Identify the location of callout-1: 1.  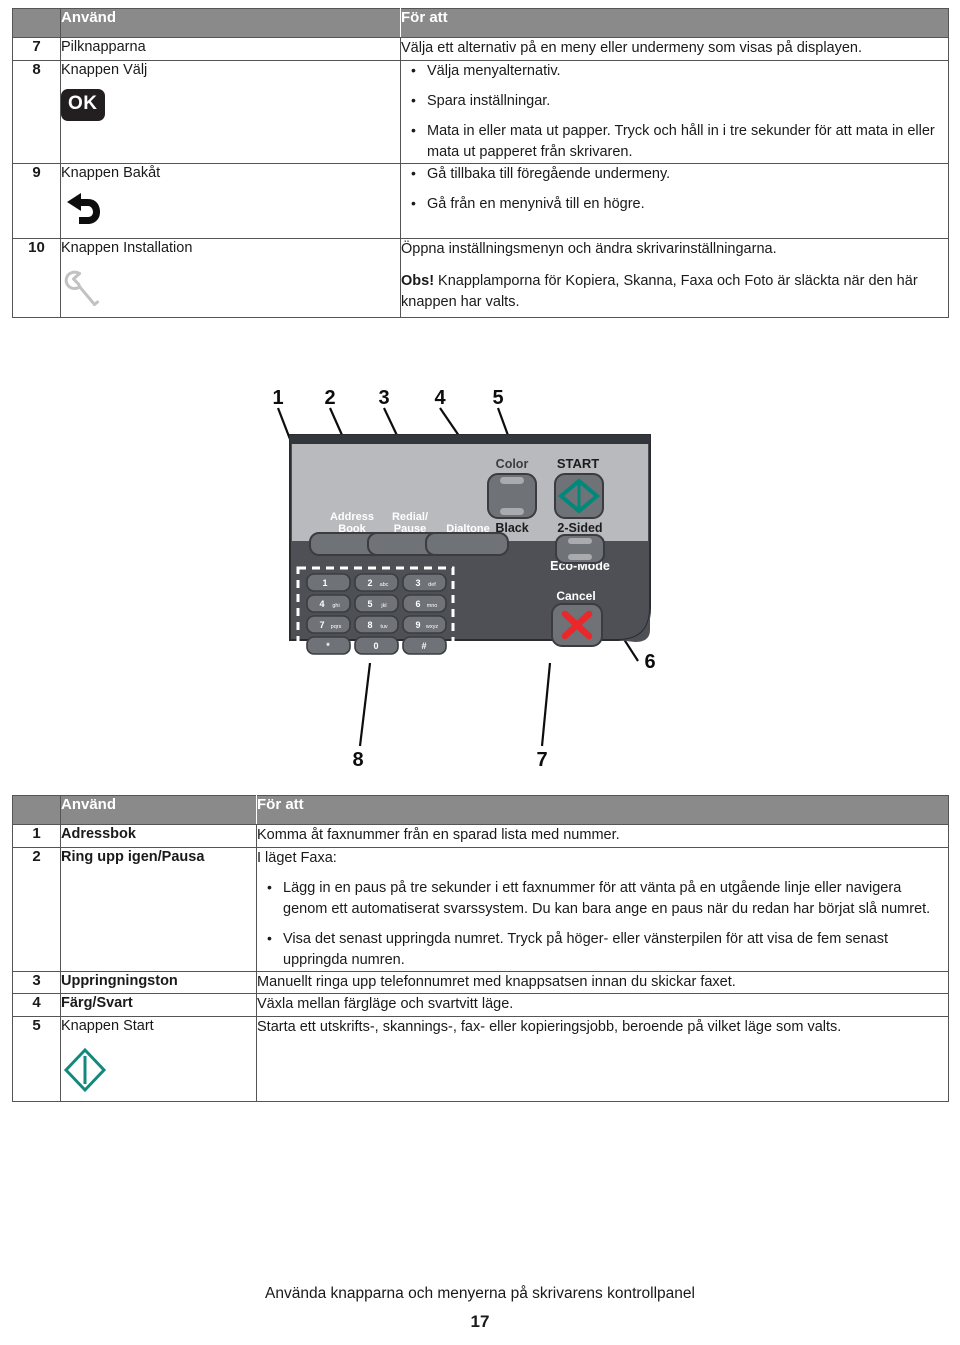
(277, 398).